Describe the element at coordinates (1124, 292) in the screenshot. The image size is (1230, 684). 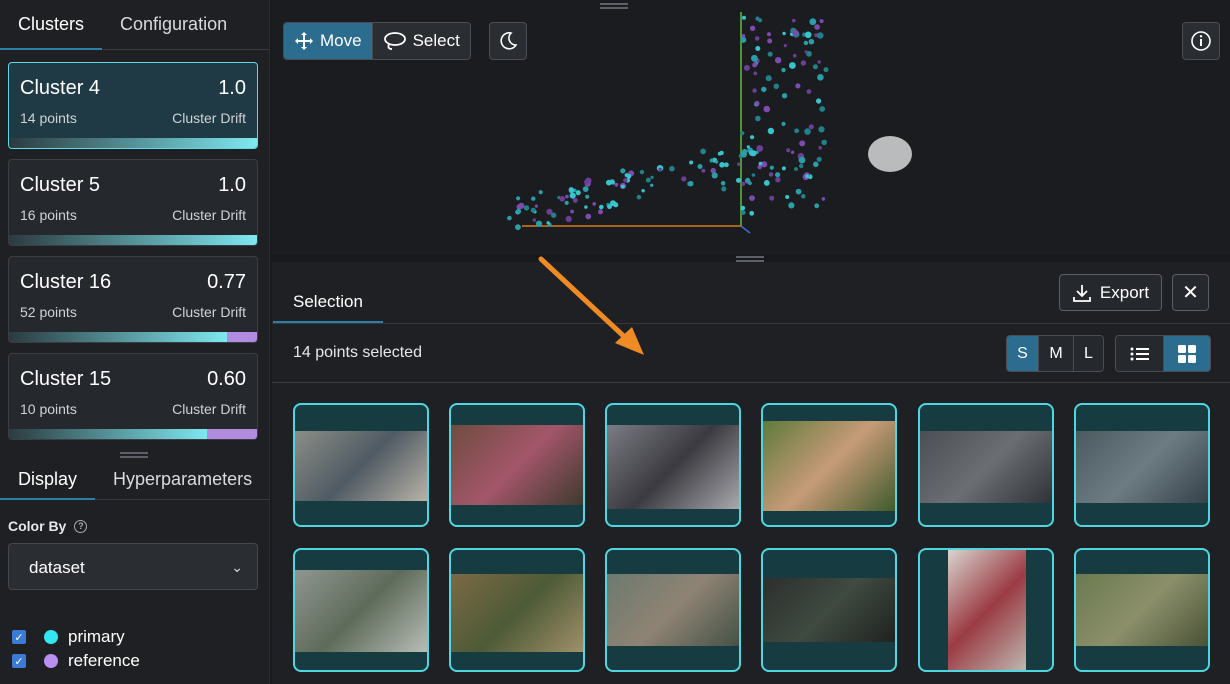
I see `export-label: Export` at that location.